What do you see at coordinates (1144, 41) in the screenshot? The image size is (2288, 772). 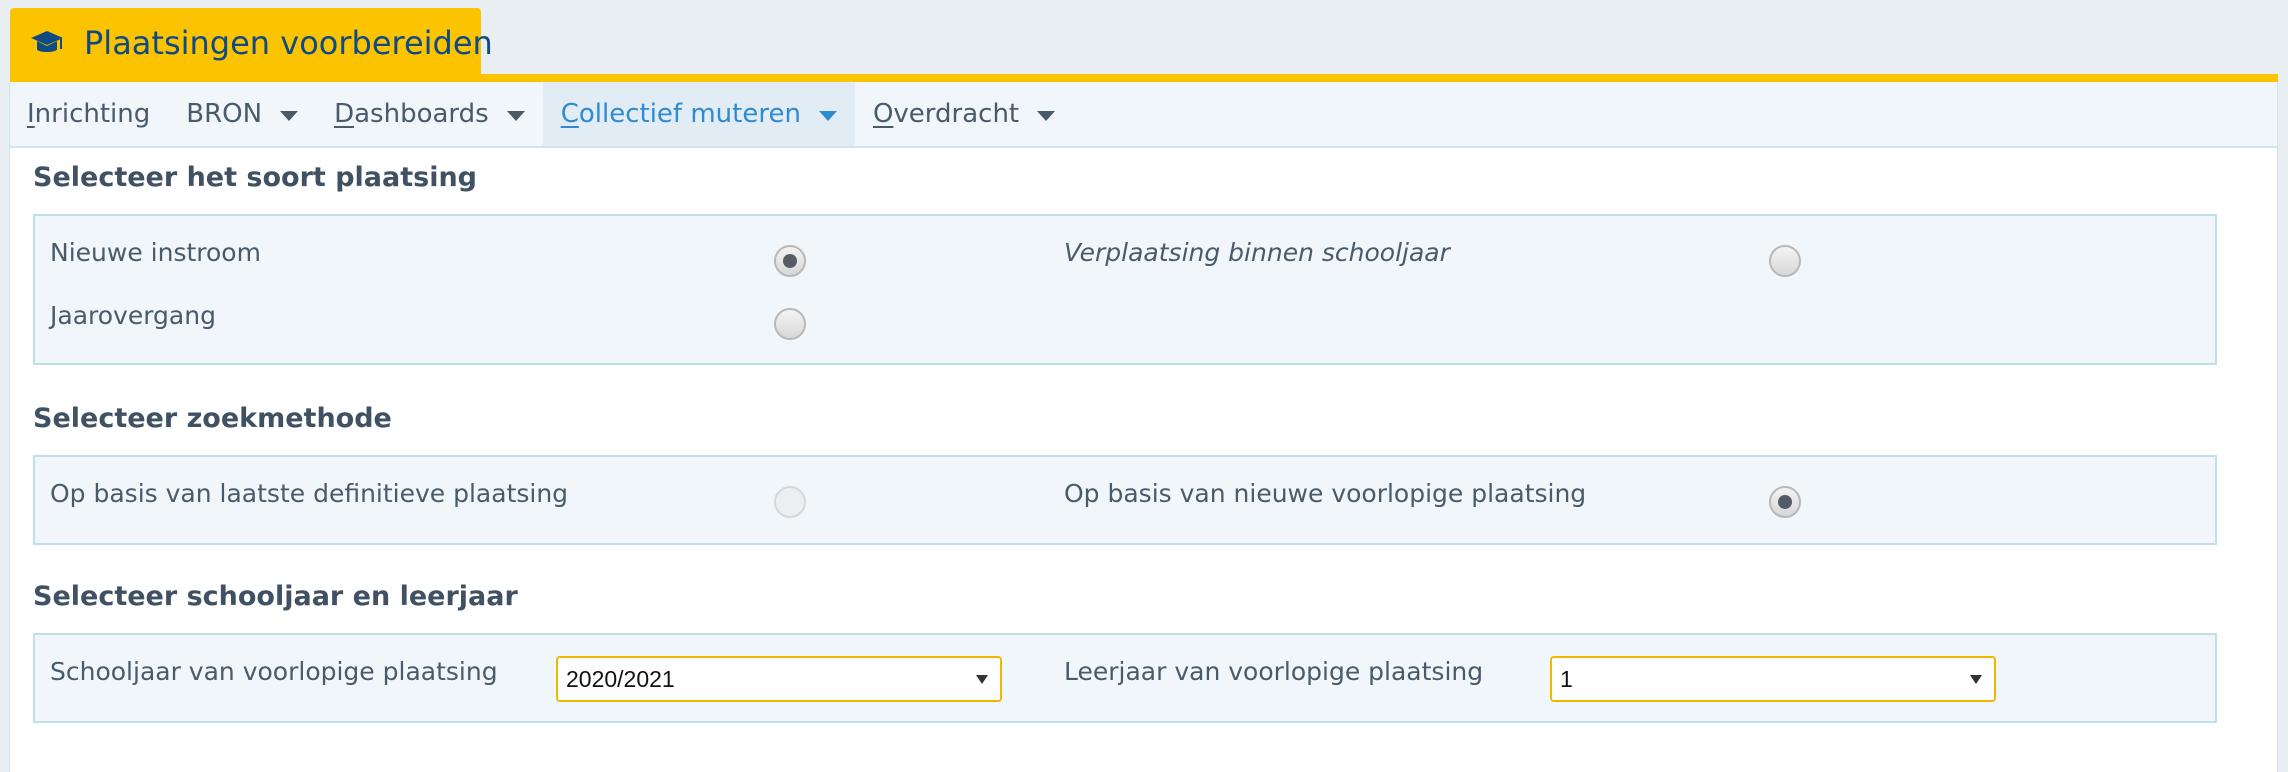 I see `header-bar: Plaatsingen voorbereiden` at bounding box center [1144, 41].